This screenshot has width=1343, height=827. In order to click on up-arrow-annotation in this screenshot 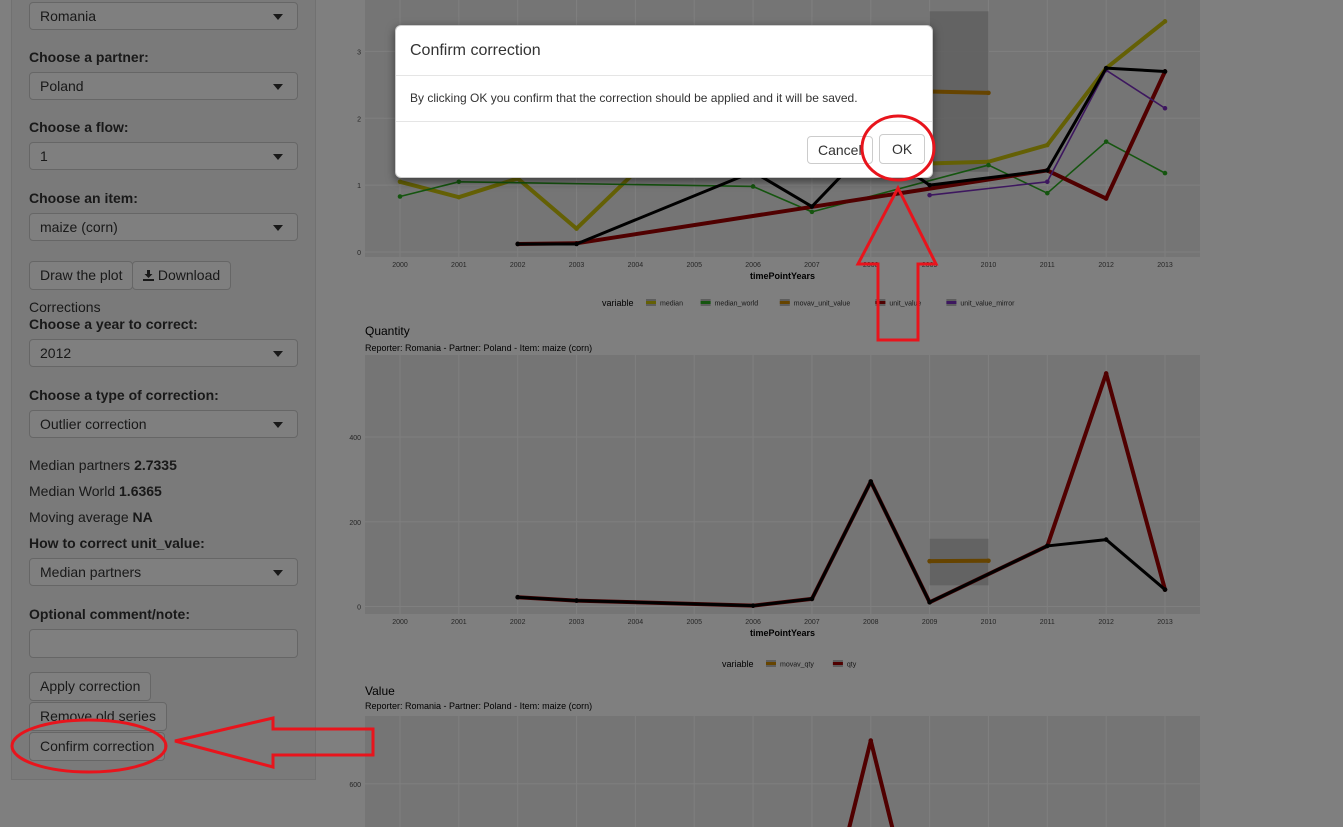, I will do `click(897, 263)`.